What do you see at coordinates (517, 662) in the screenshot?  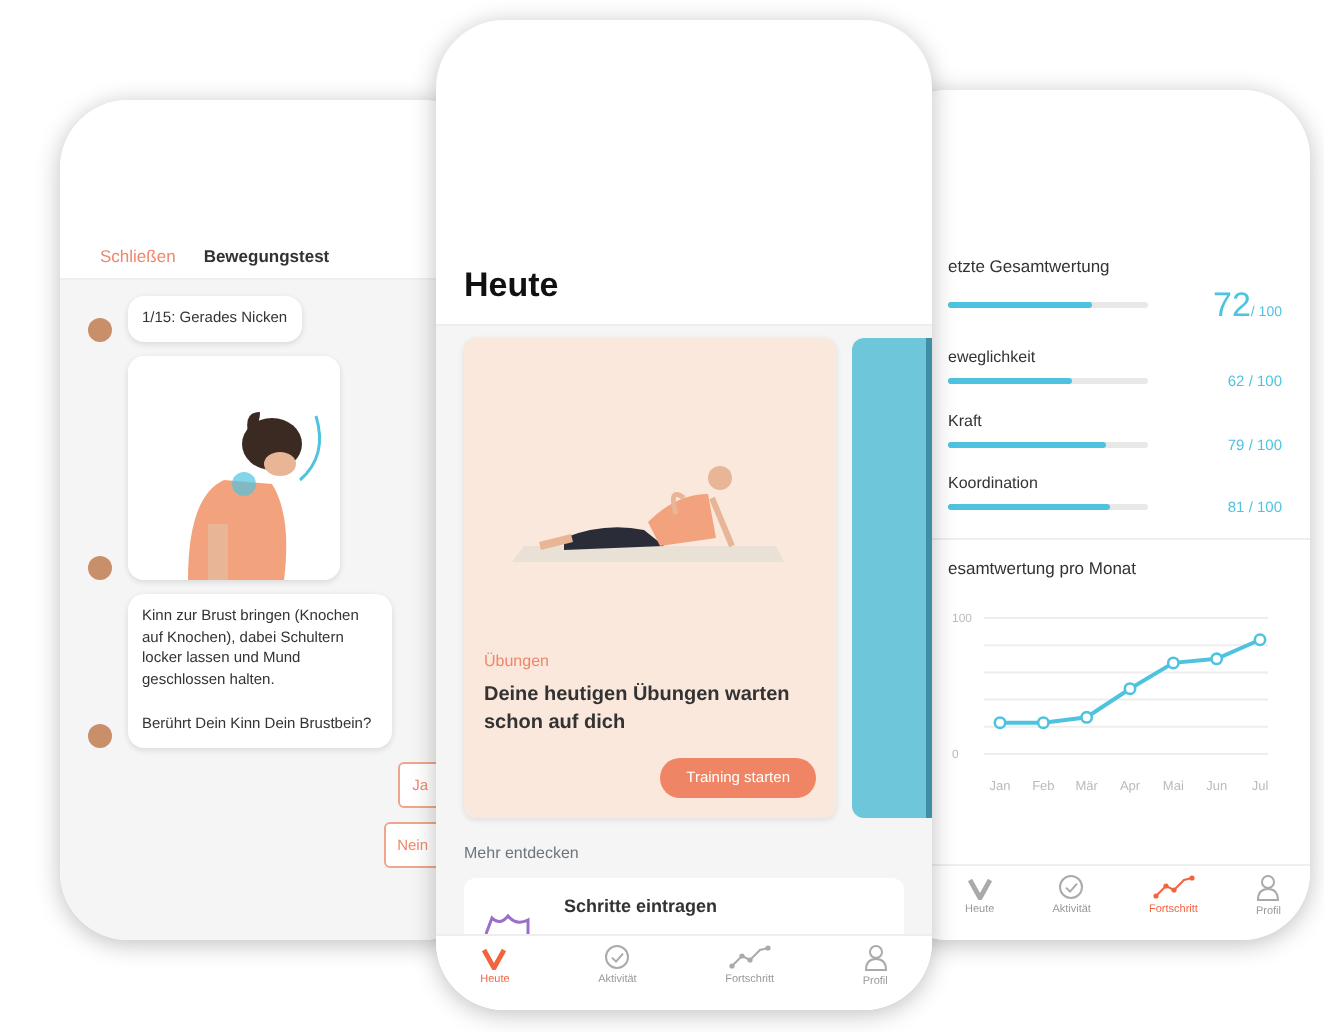 I see `category-label: Übungen` at bounding box center [517, 662].